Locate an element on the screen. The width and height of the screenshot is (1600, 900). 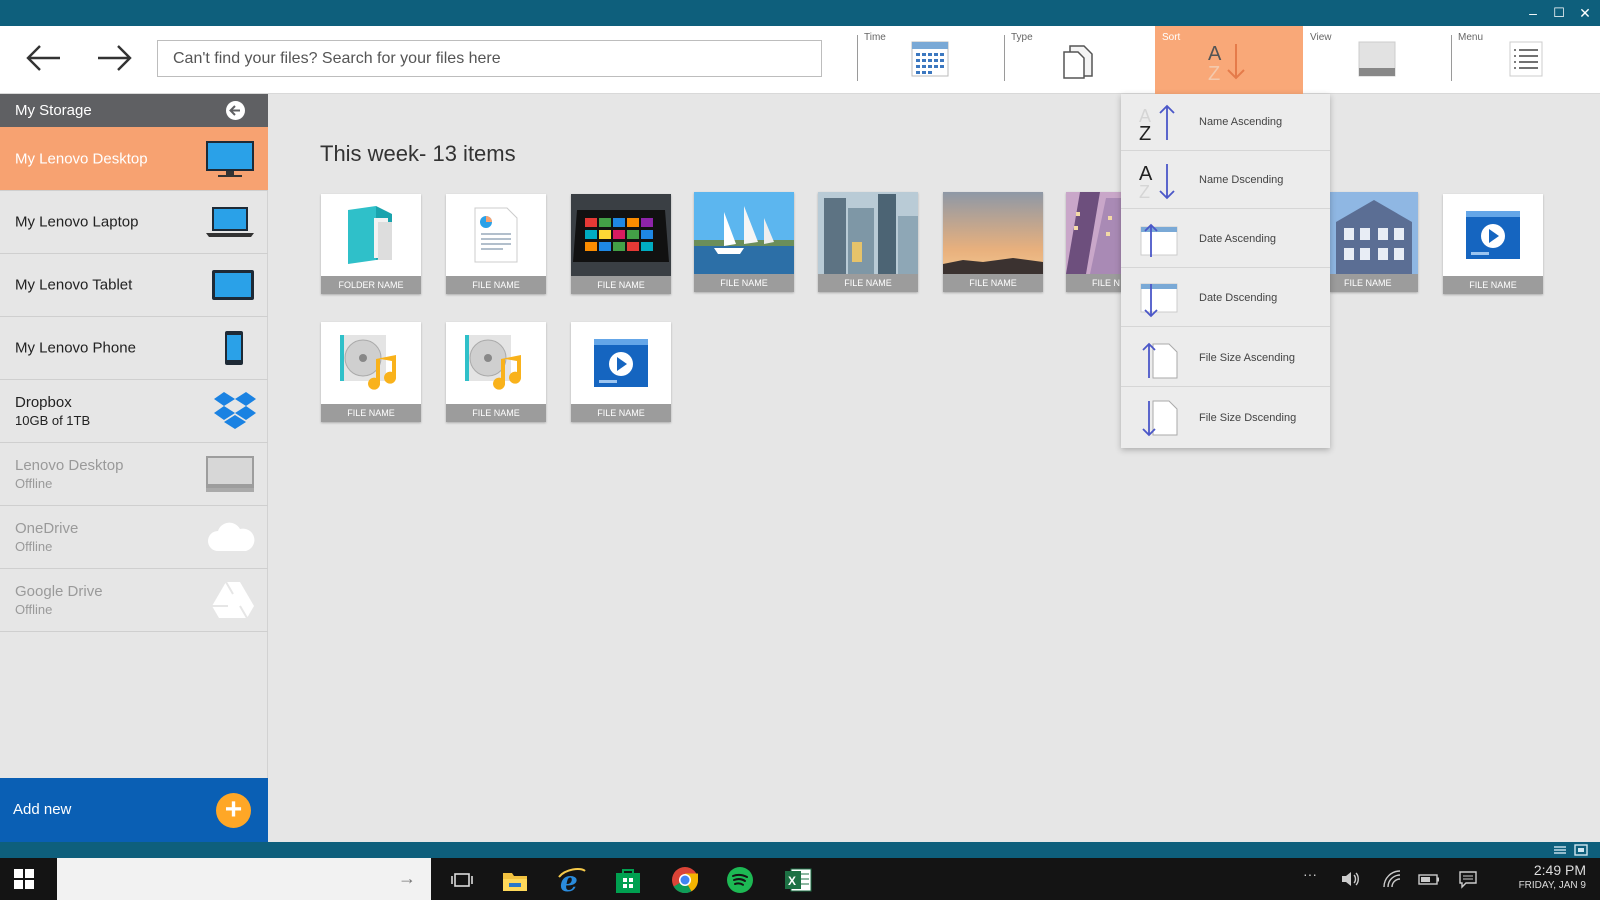
sort-option-label: Date Dscending is located at coordinates (1238, 298).